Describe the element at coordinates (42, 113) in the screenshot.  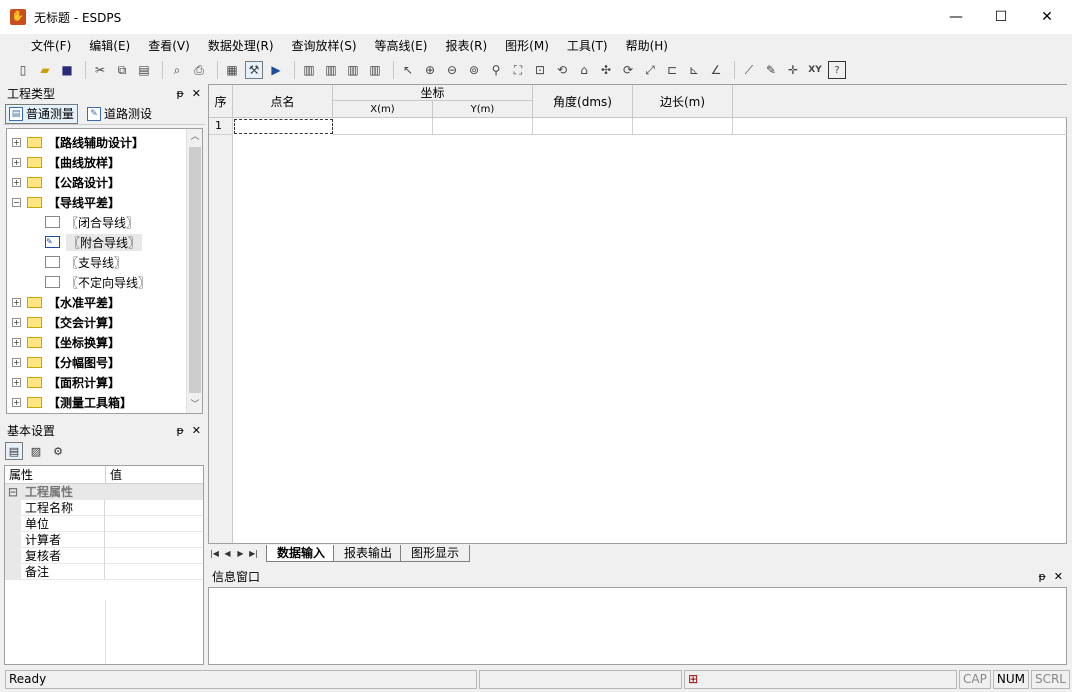
I see `tab-general-survey: ▤ 普通测量` at that location.